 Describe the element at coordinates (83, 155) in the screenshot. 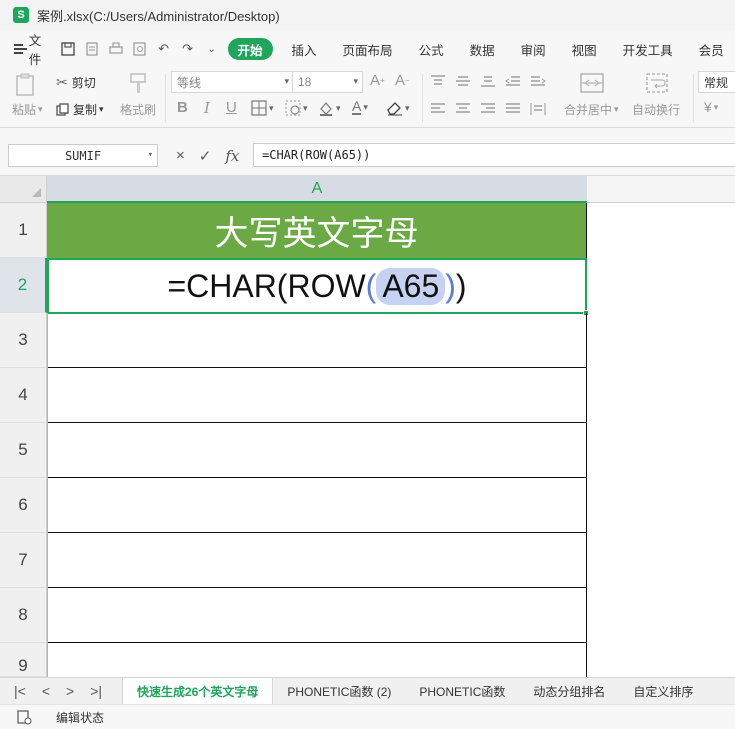

I see `name-box: SUMIF ▾` at that location.